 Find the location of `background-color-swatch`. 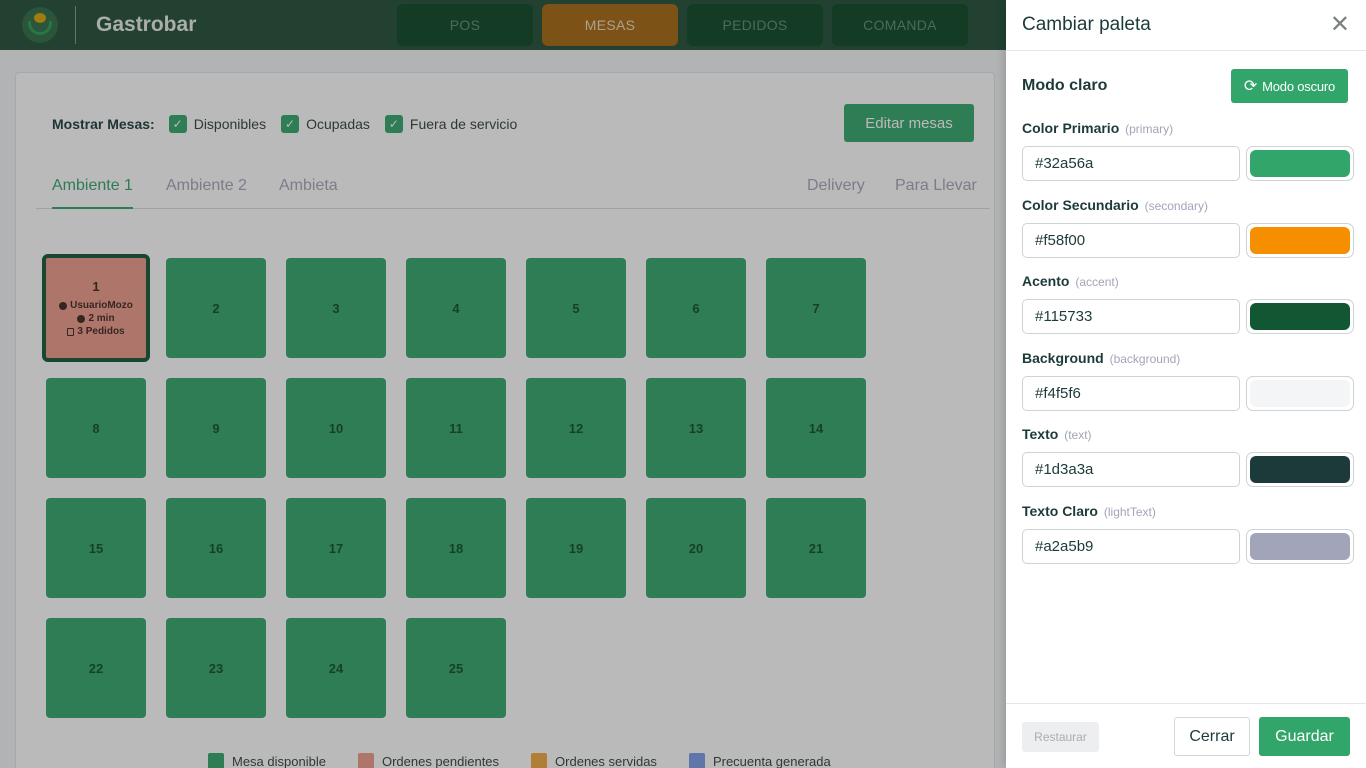

background-color-swatch is located at coordinates (1300, 393).